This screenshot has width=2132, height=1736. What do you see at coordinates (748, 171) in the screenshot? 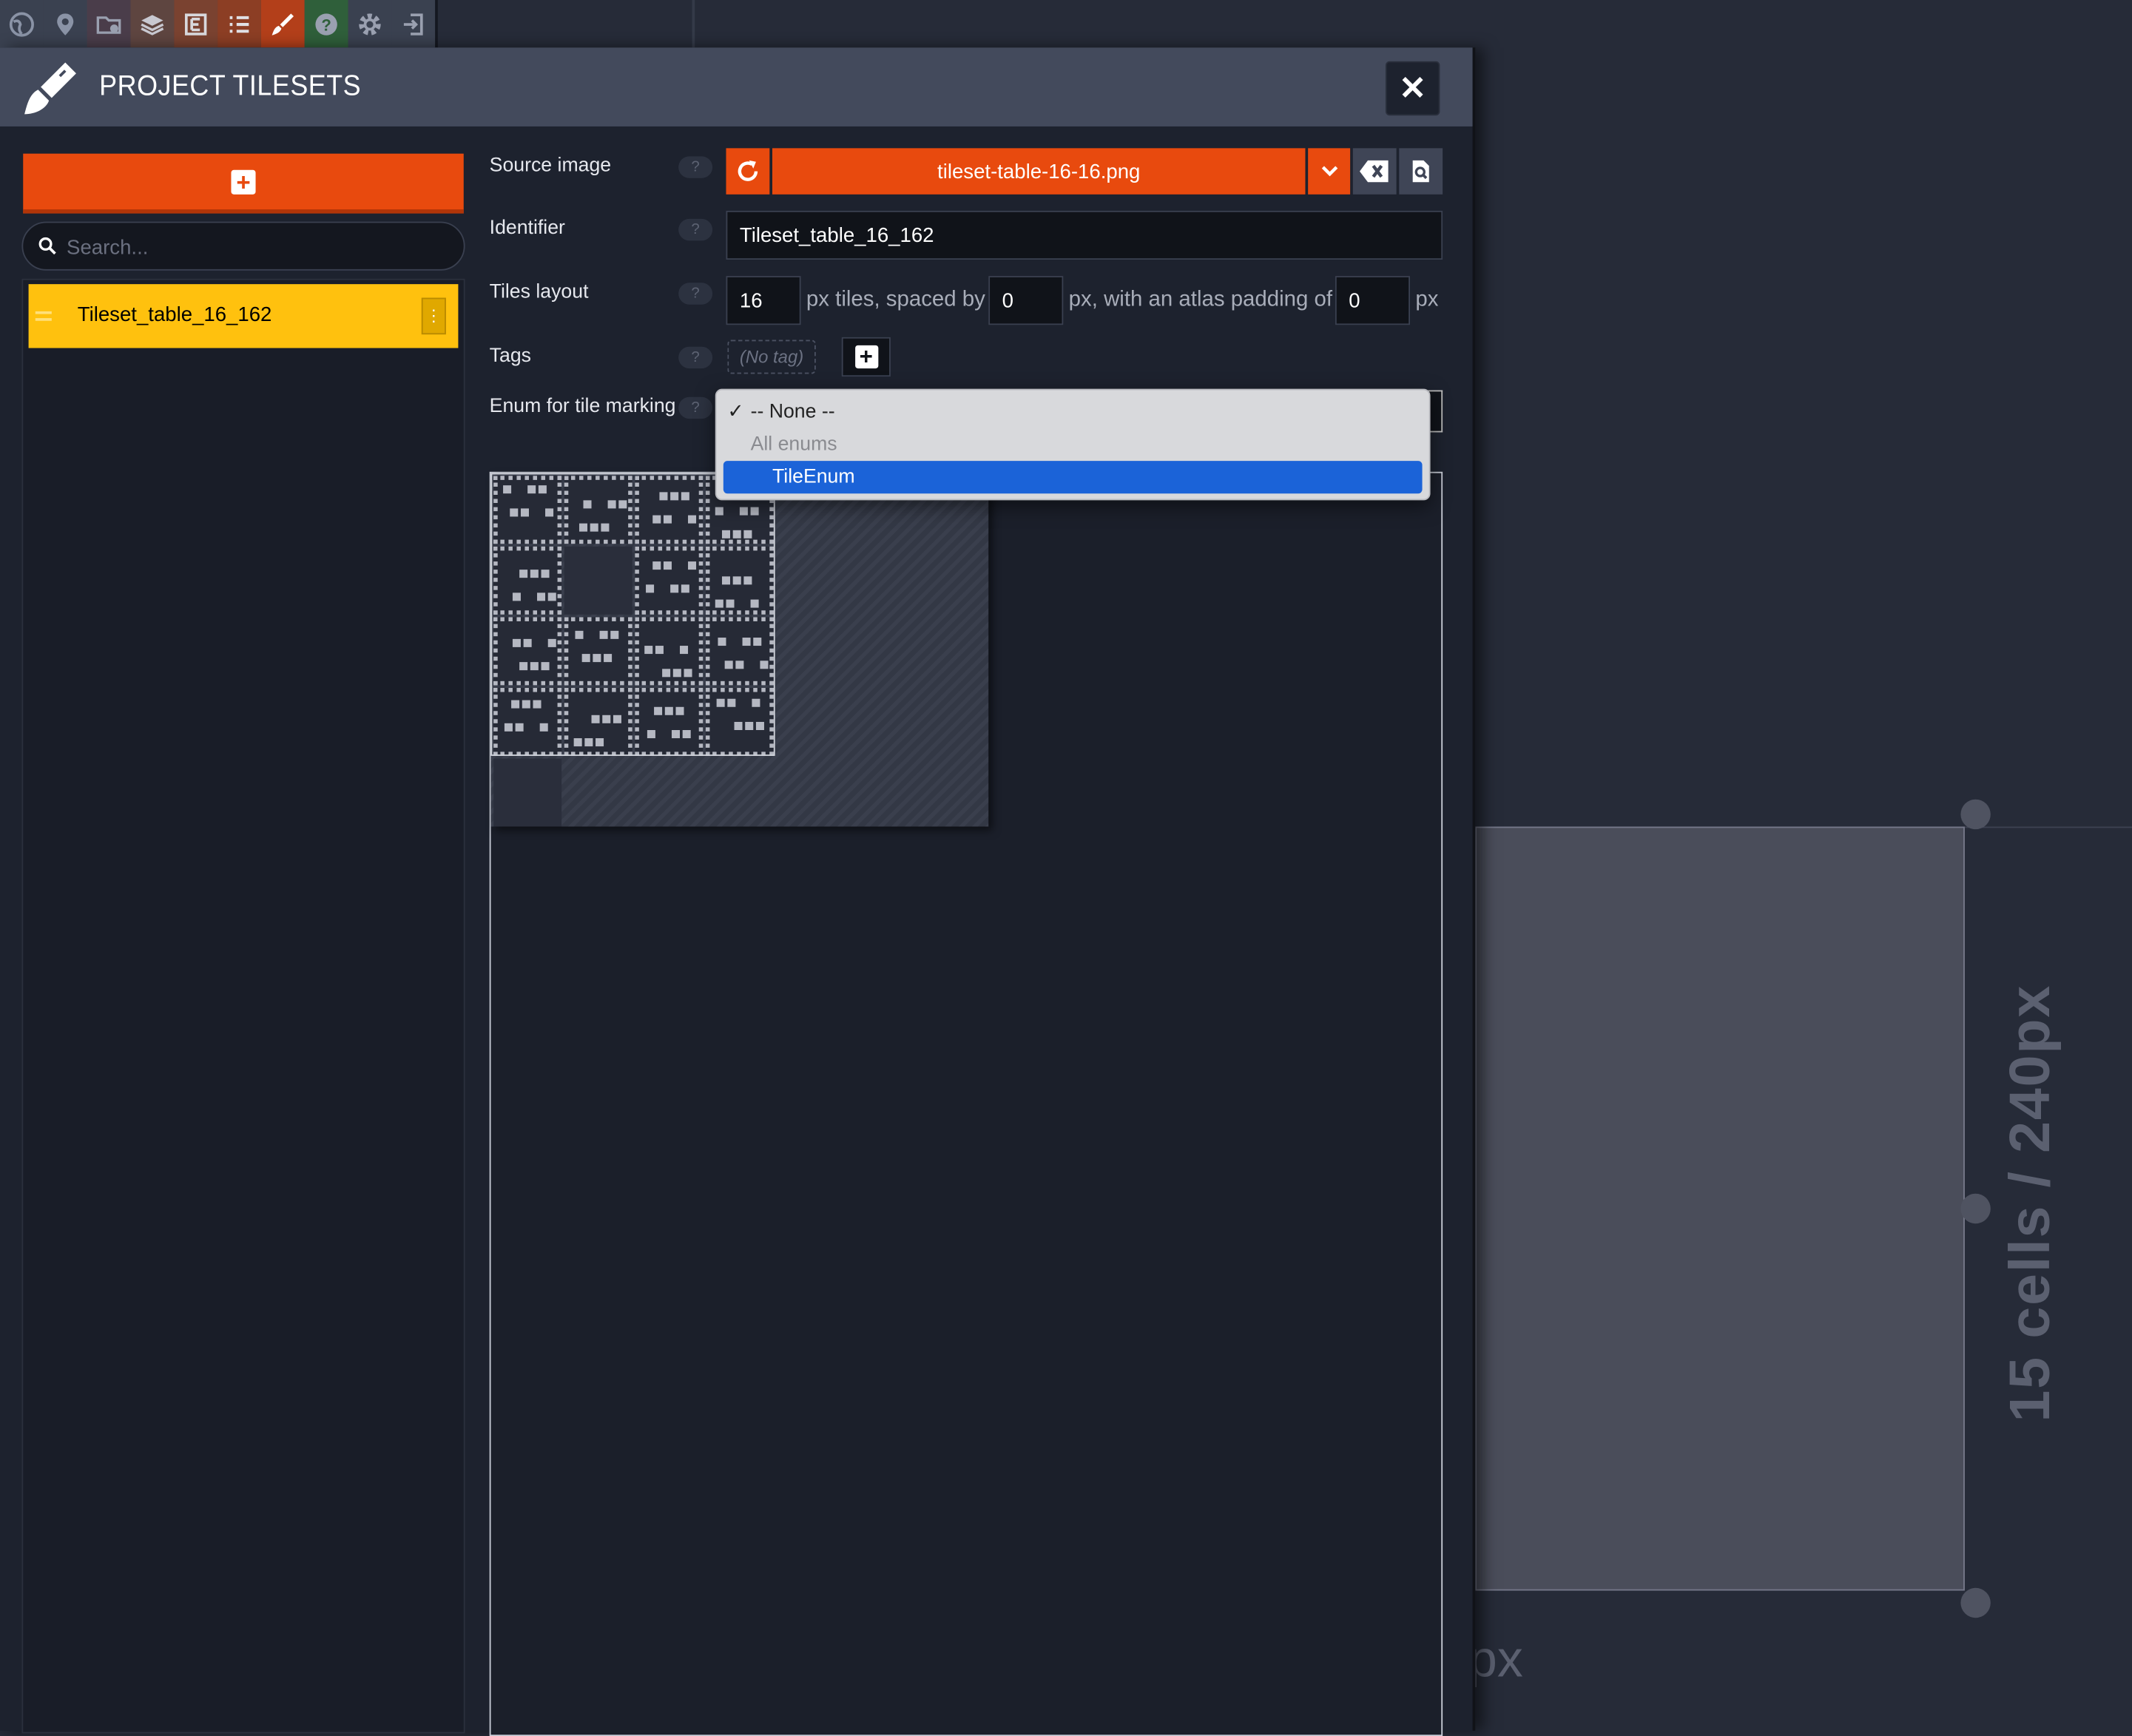
I see `reload-button` at bounding box center [748, 171].